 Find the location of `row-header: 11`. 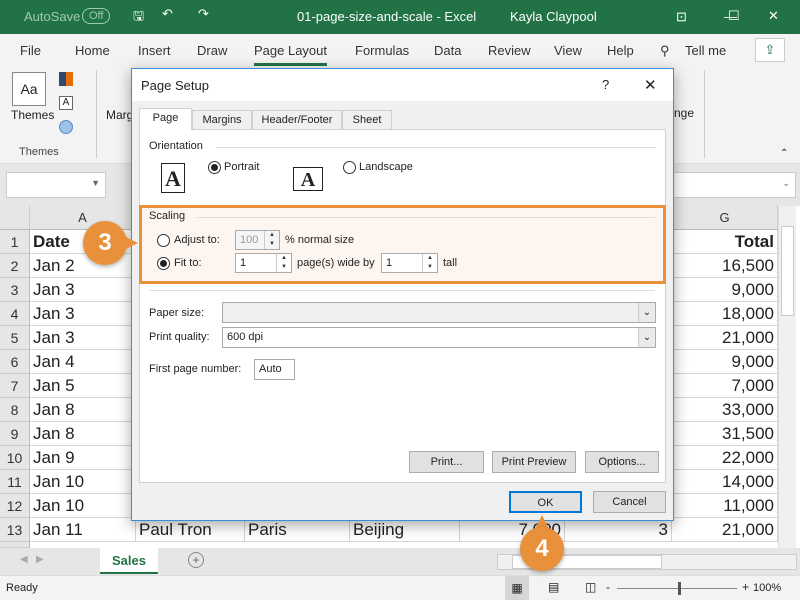

row-header: 11 is located at coordinates (15, 482).